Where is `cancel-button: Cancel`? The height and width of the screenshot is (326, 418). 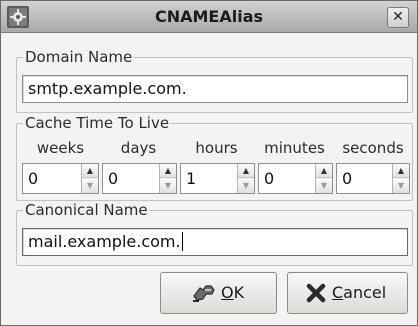
cancel-button: Cancel is located at coordinates (347, 293).